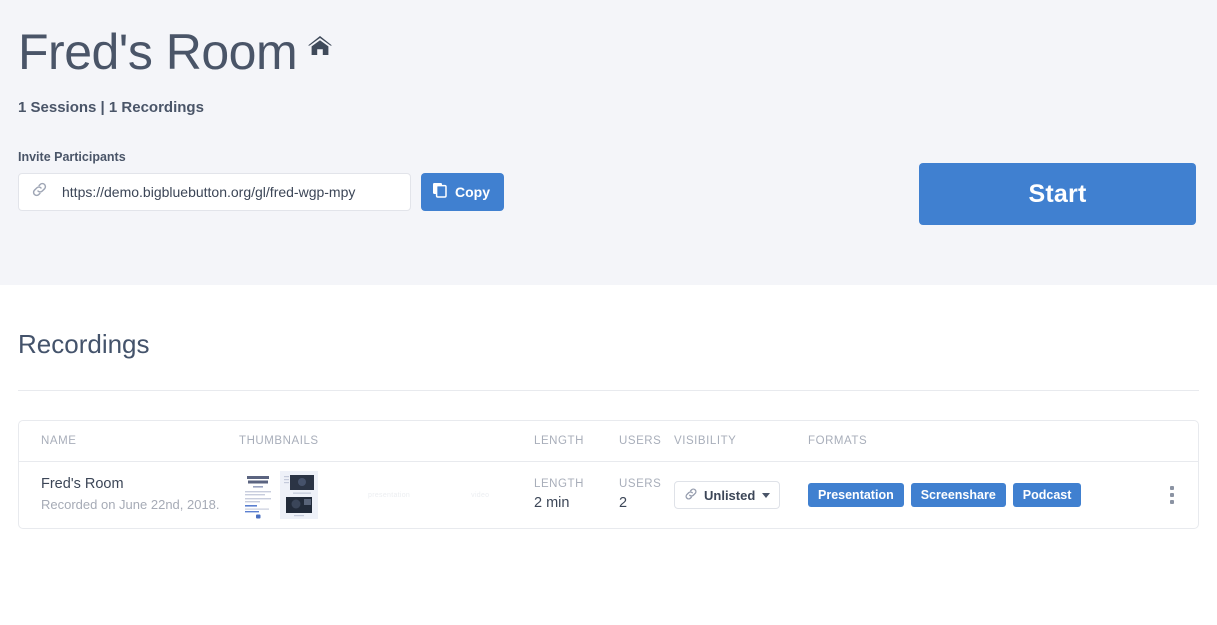  Describe the element at coordinates (958, 495) in the screenshot. I see `format-screenshare-button: Screenshare` at that location.